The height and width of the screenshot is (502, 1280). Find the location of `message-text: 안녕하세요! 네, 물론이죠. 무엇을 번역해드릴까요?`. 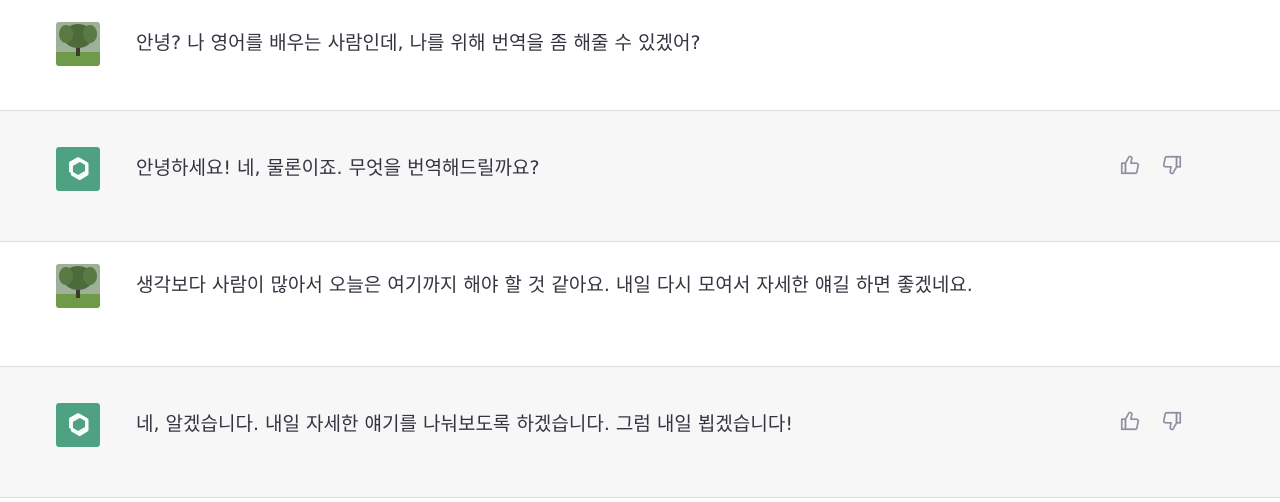

message-text: 안녕하세요! 네, 물론이죠. 무엇을 번역해드릴까요? is located at coordinates (338, 168).